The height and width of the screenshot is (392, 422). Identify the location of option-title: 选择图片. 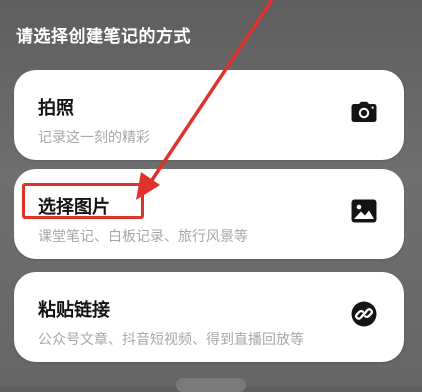
(74, 207).